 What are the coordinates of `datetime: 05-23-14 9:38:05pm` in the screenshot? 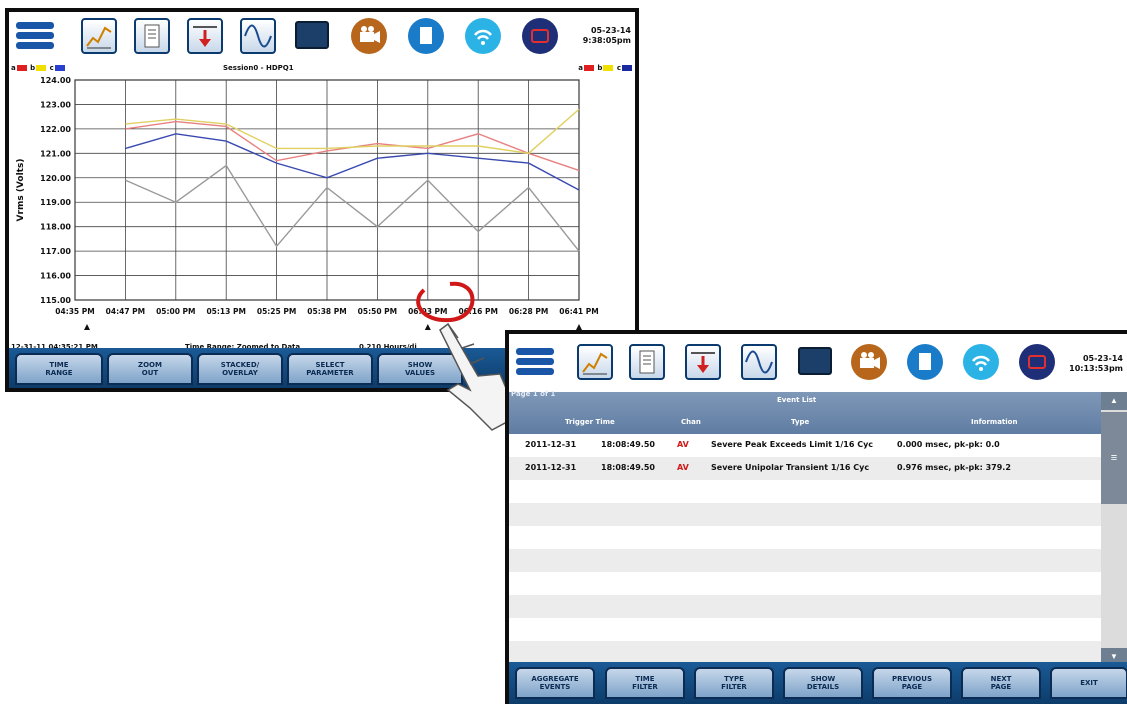 It's located at (607, 36).